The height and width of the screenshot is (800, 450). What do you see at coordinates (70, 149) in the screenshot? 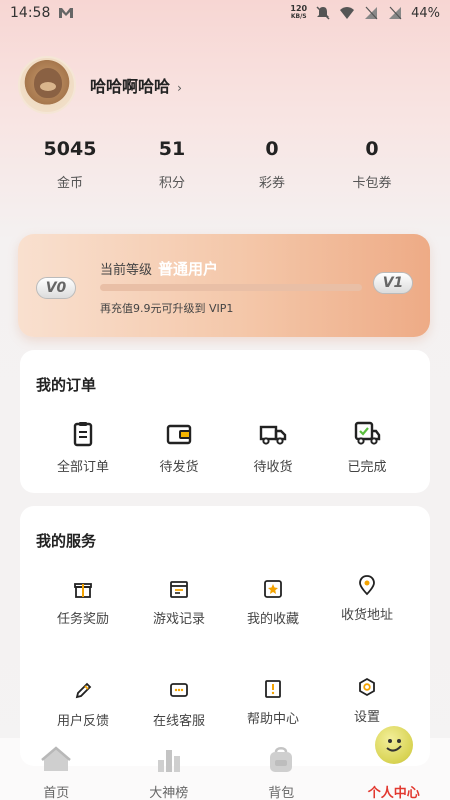
I see `stat-value: 5045` at bounding box center [70, 149].